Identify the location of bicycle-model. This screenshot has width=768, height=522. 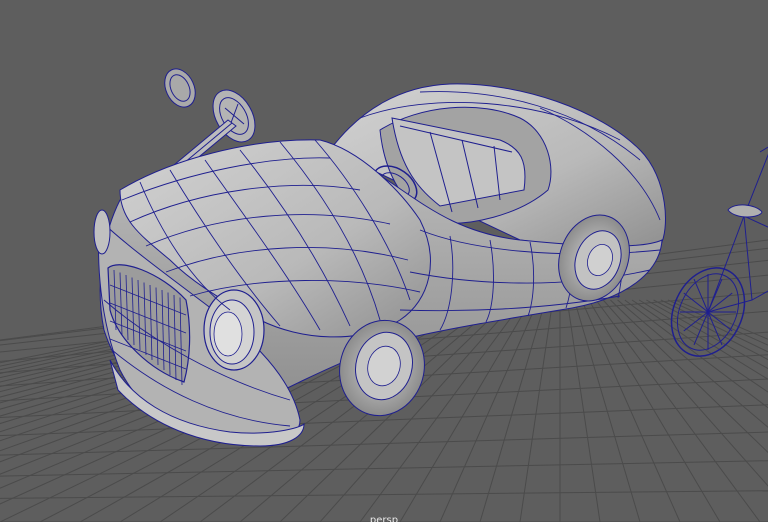
(713, 257).